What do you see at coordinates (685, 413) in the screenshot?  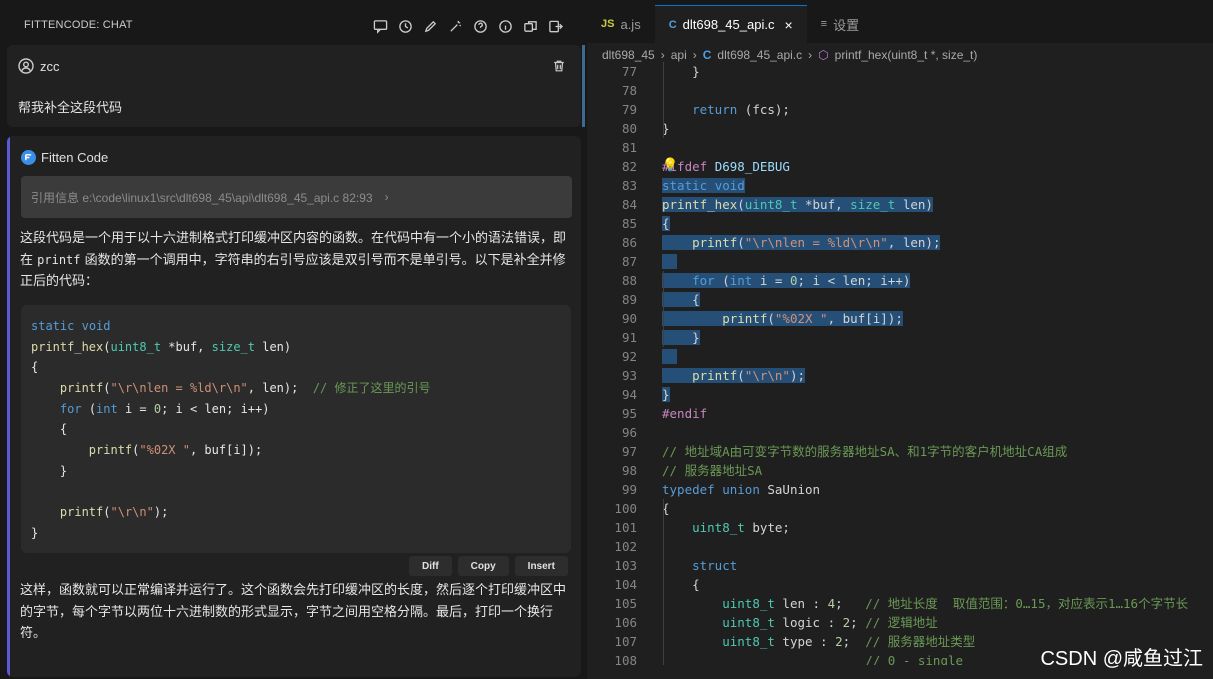 I see `code-line: #endif` at bounding box center [685, 413].